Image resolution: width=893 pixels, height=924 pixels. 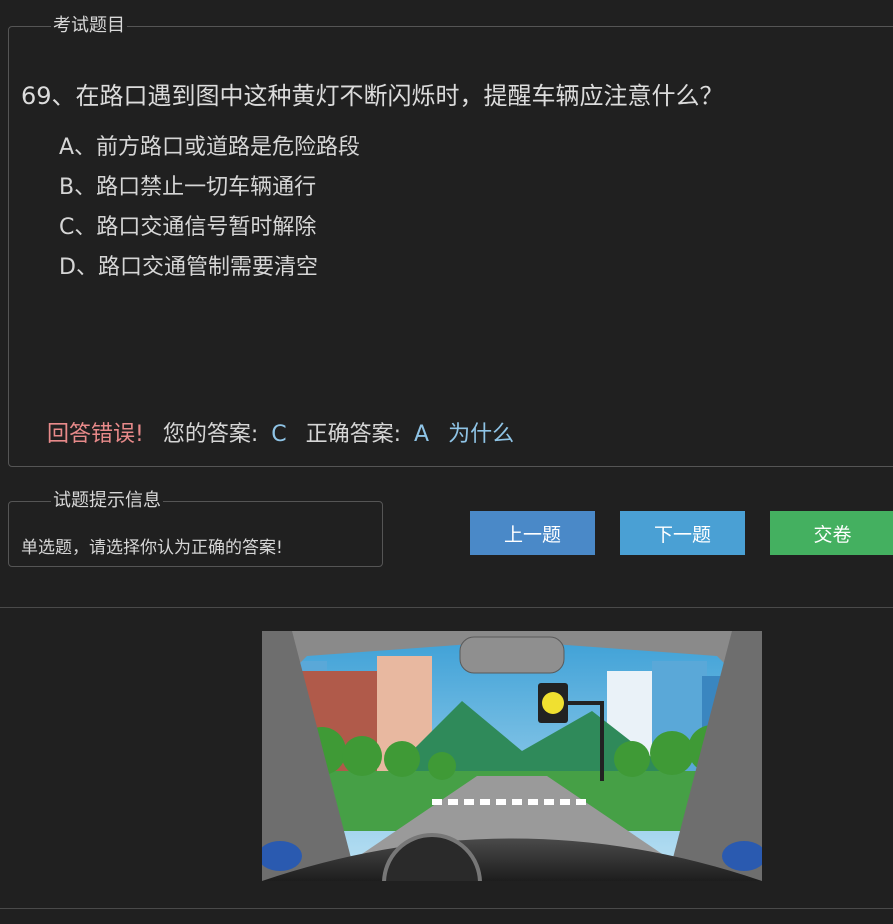 What do you see at coordinates (481, 434) in the screenshot?
I see `why-link: 为什么` at bounding box center [481, 434].